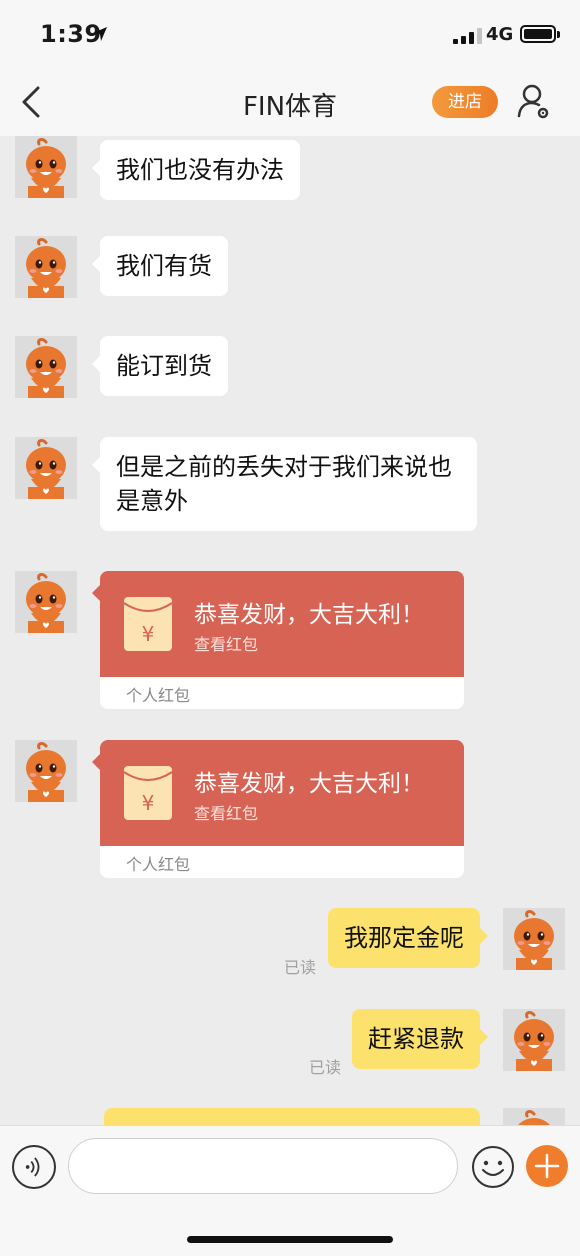 The height and width of the screenshot is (1256, 580). Describe the element at coordinates (500, 34) in the screenshot. I see `network-type: 4G` at that location.